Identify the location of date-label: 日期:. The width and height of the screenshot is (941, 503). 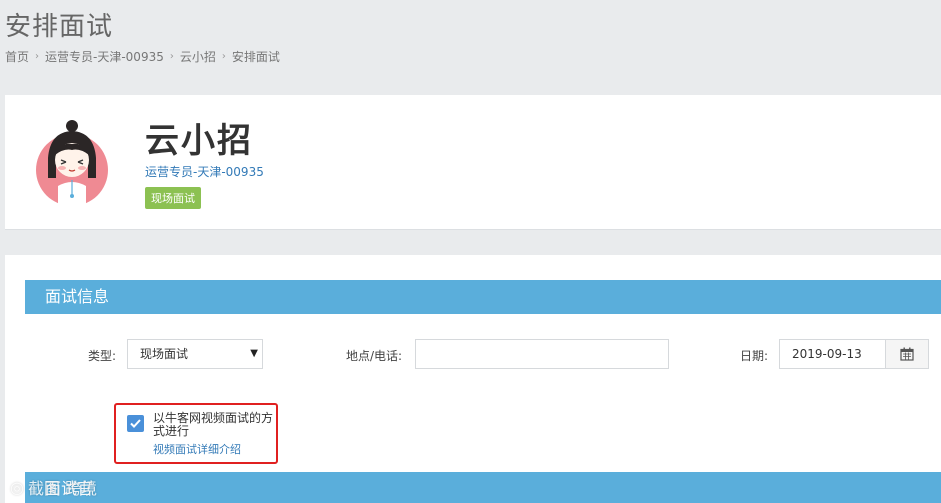
(754, 356).